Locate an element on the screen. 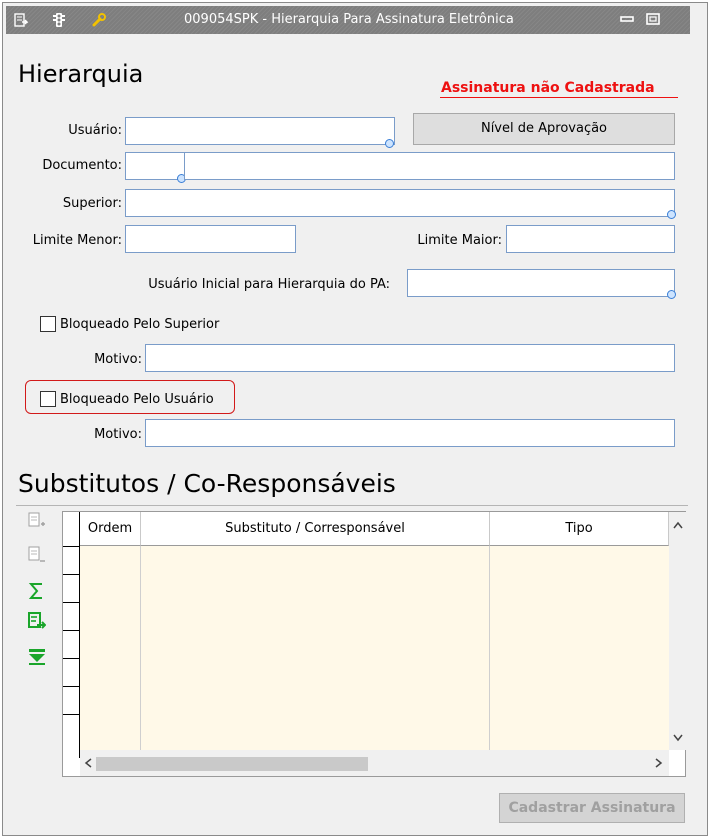 This screenshot has width=714, height=840. filter-icon is located at coordinates (37, 657).